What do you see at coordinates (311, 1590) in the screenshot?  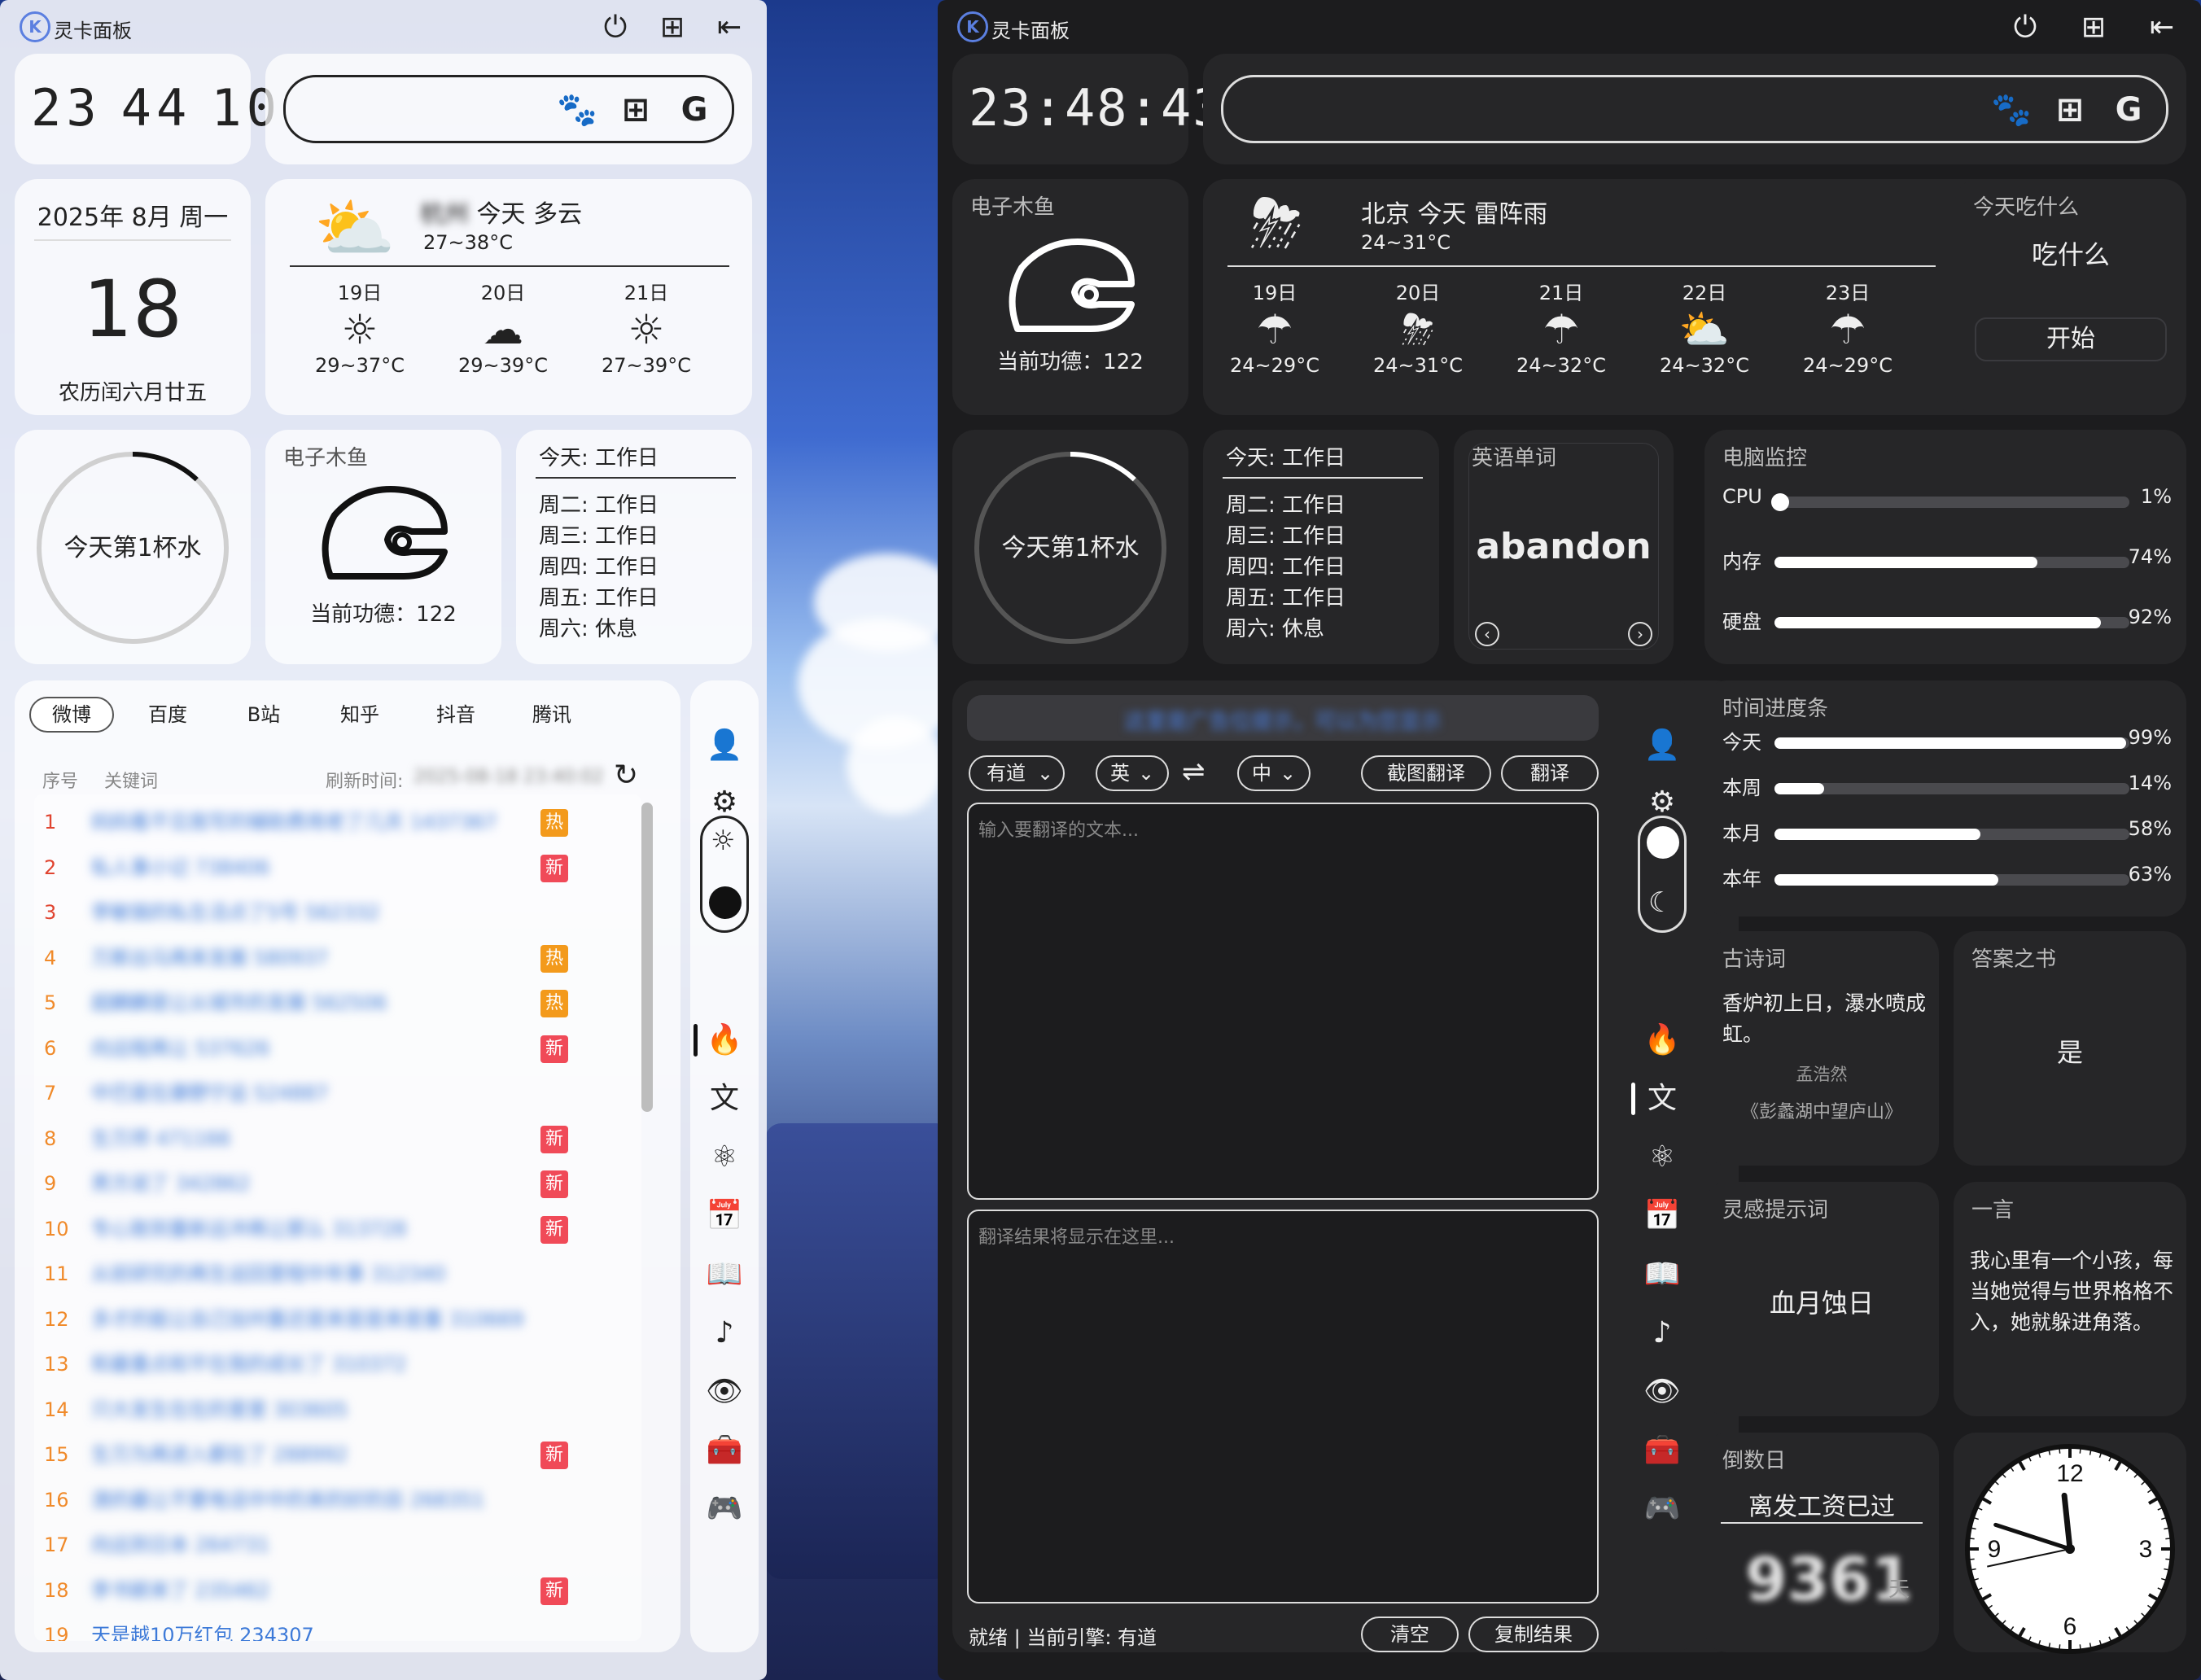 I see `table-row: 18 李书颖来了 235462 新` at bounding box center [311, 1590].